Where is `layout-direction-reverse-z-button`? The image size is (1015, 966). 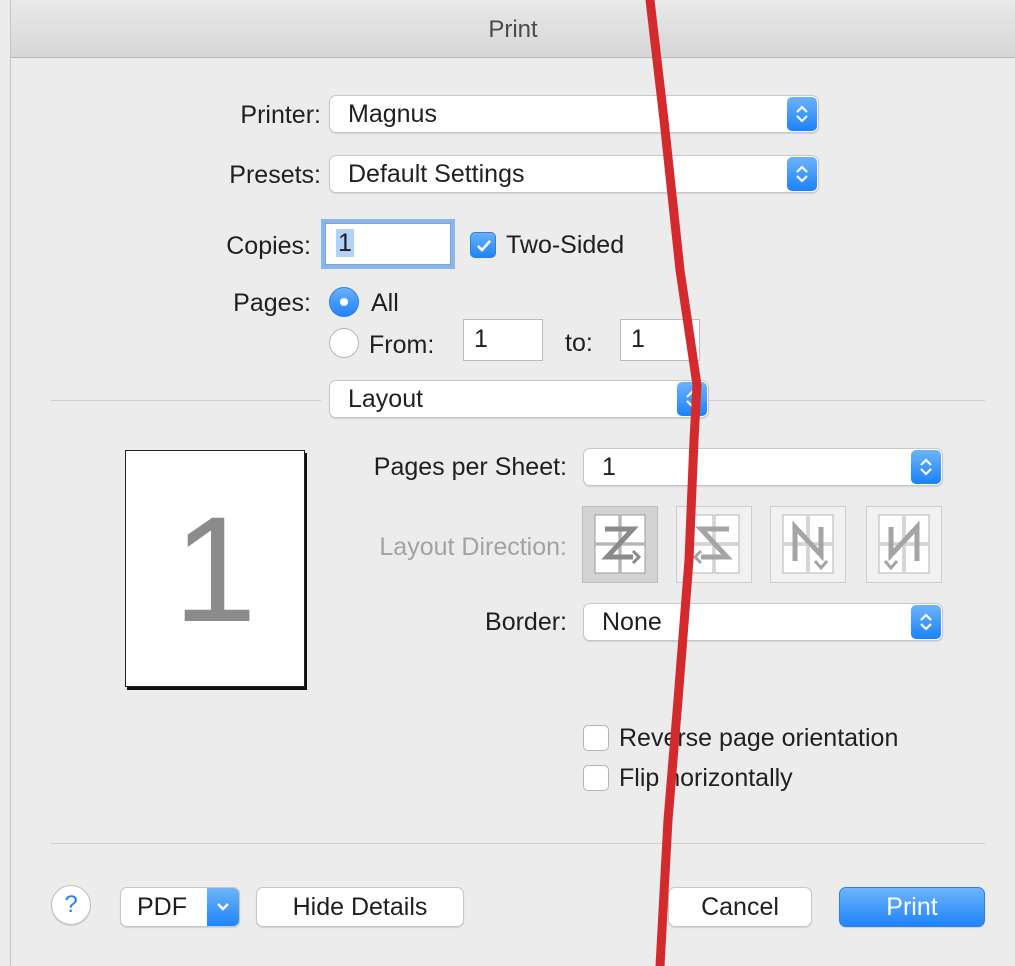
layout-direction-reverse-z-button is located at coordinates (714, 544).